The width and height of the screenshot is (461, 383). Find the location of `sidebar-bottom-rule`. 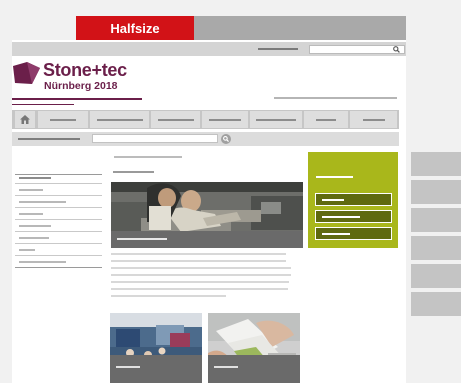

sidebar-bottom-rule is located at coordinates (58, 267).